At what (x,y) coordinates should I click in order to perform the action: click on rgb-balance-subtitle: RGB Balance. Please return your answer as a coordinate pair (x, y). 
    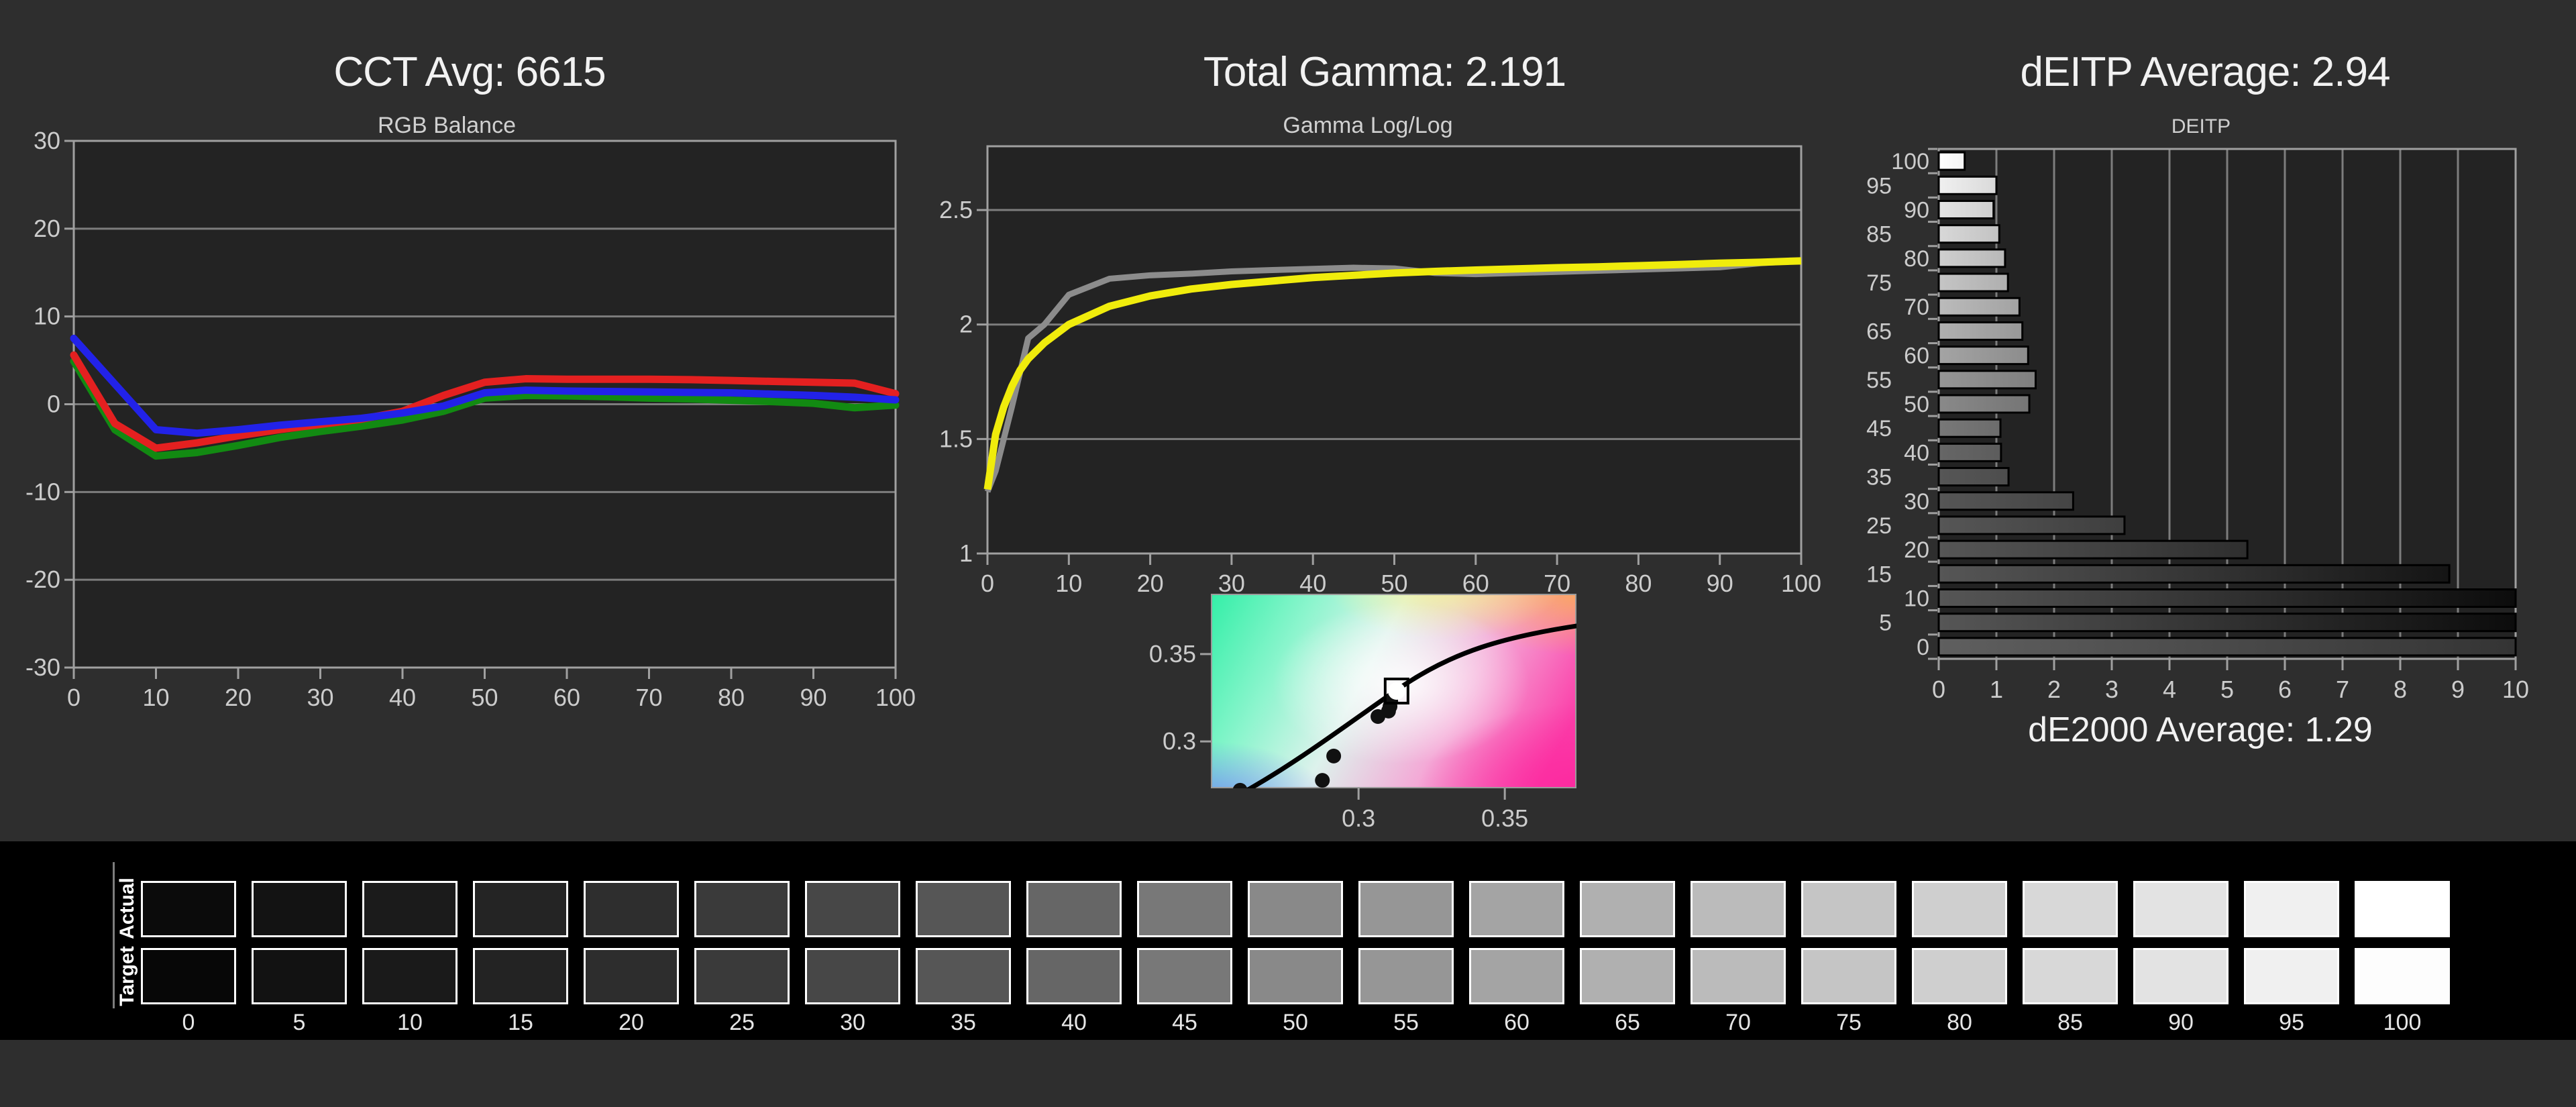
    Looking at the image, I should click on (447, 125).